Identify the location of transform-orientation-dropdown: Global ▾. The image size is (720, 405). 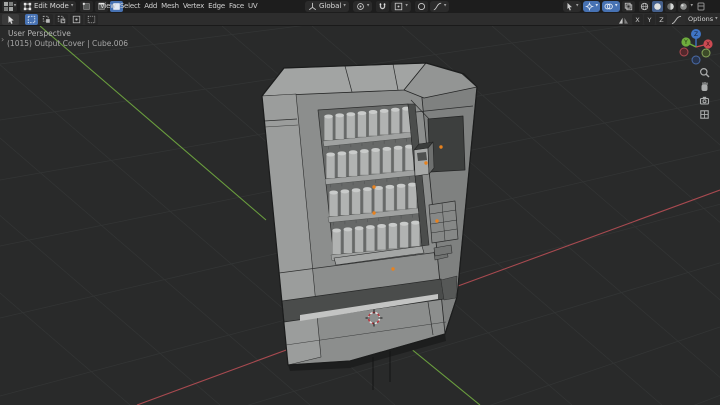
(327, 6).